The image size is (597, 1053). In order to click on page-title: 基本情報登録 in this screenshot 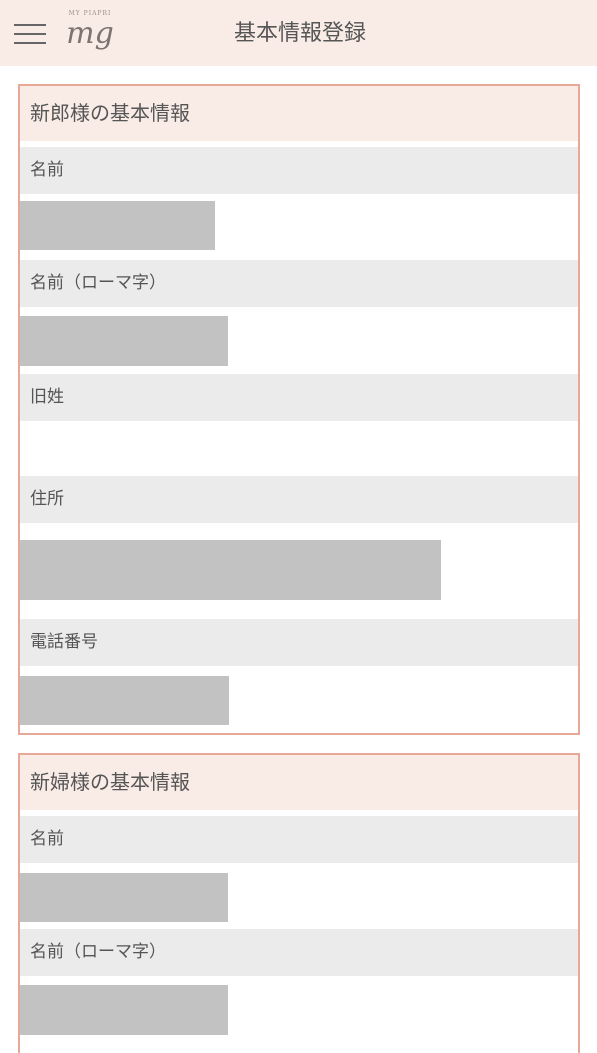, I will do `click(299, 33)`.